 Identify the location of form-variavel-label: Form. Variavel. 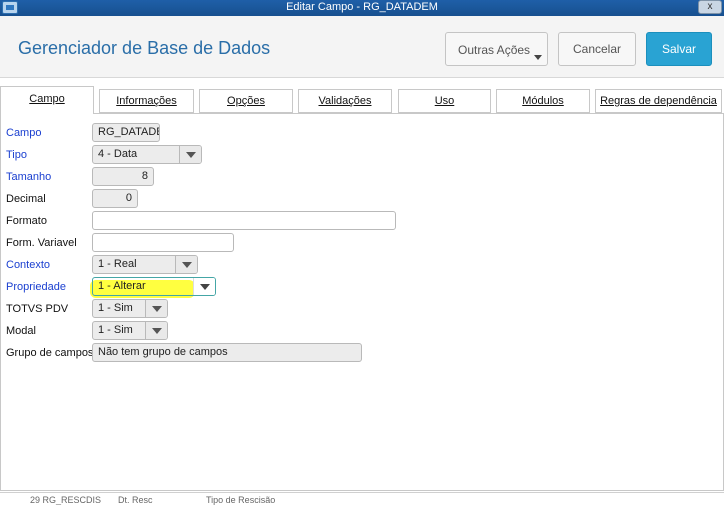
(41, 243).